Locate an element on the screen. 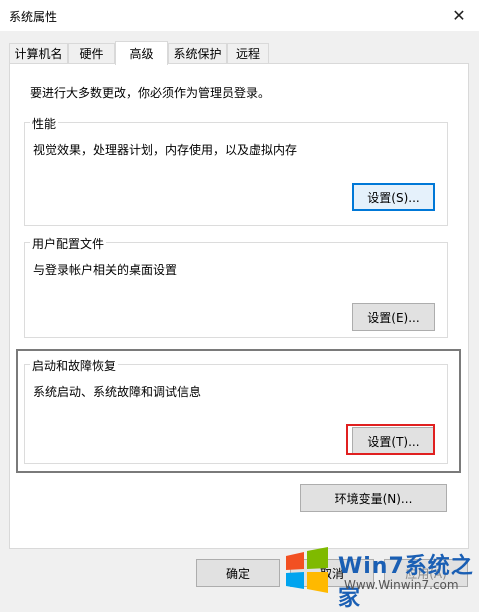 The height and width of the screenshot is (612, 479). tab-label: 高级 is located at coordinates (141, 54).